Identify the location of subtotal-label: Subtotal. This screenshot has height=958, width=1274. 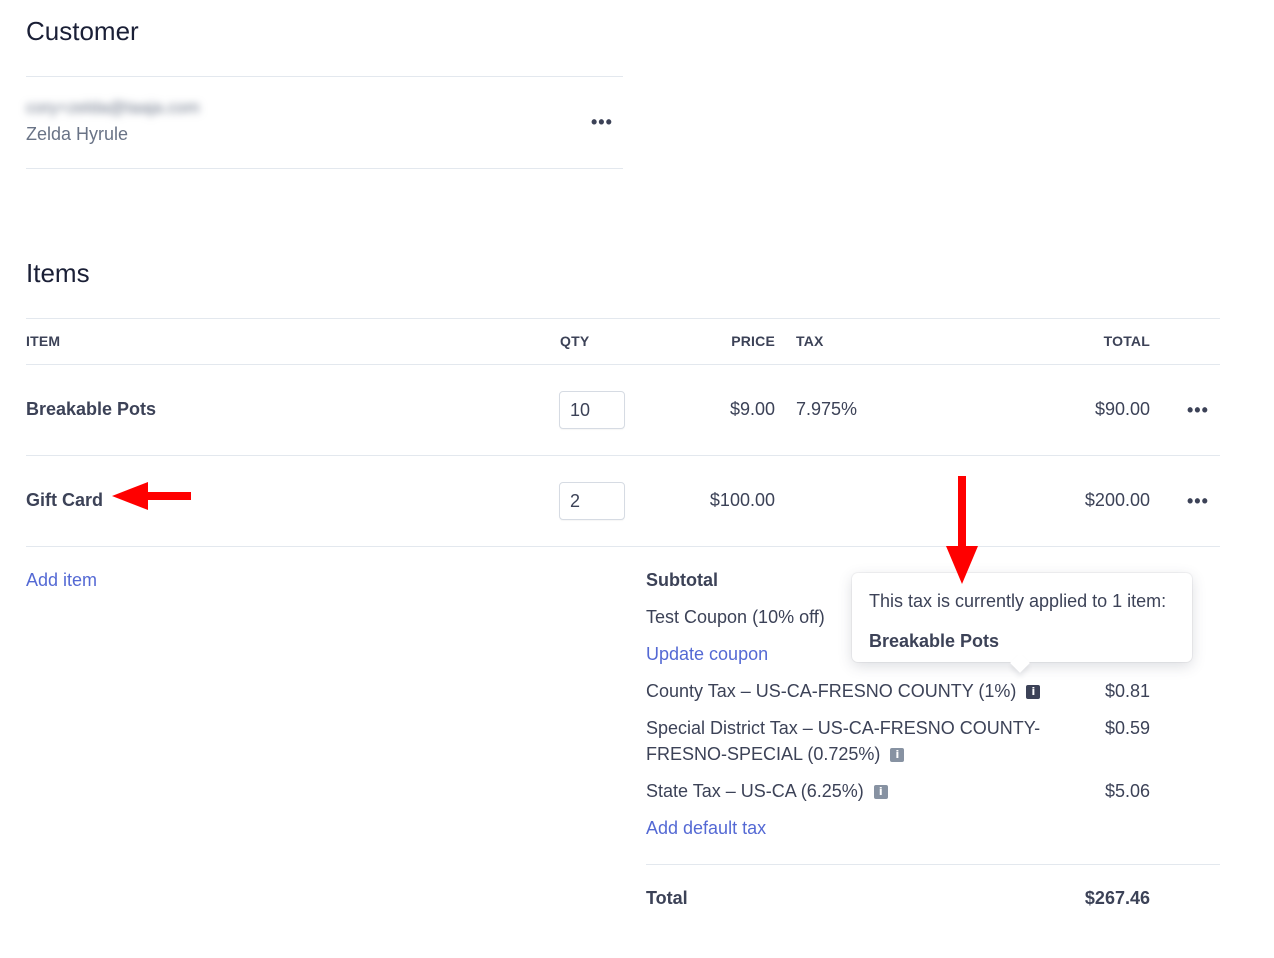
(682, 580).